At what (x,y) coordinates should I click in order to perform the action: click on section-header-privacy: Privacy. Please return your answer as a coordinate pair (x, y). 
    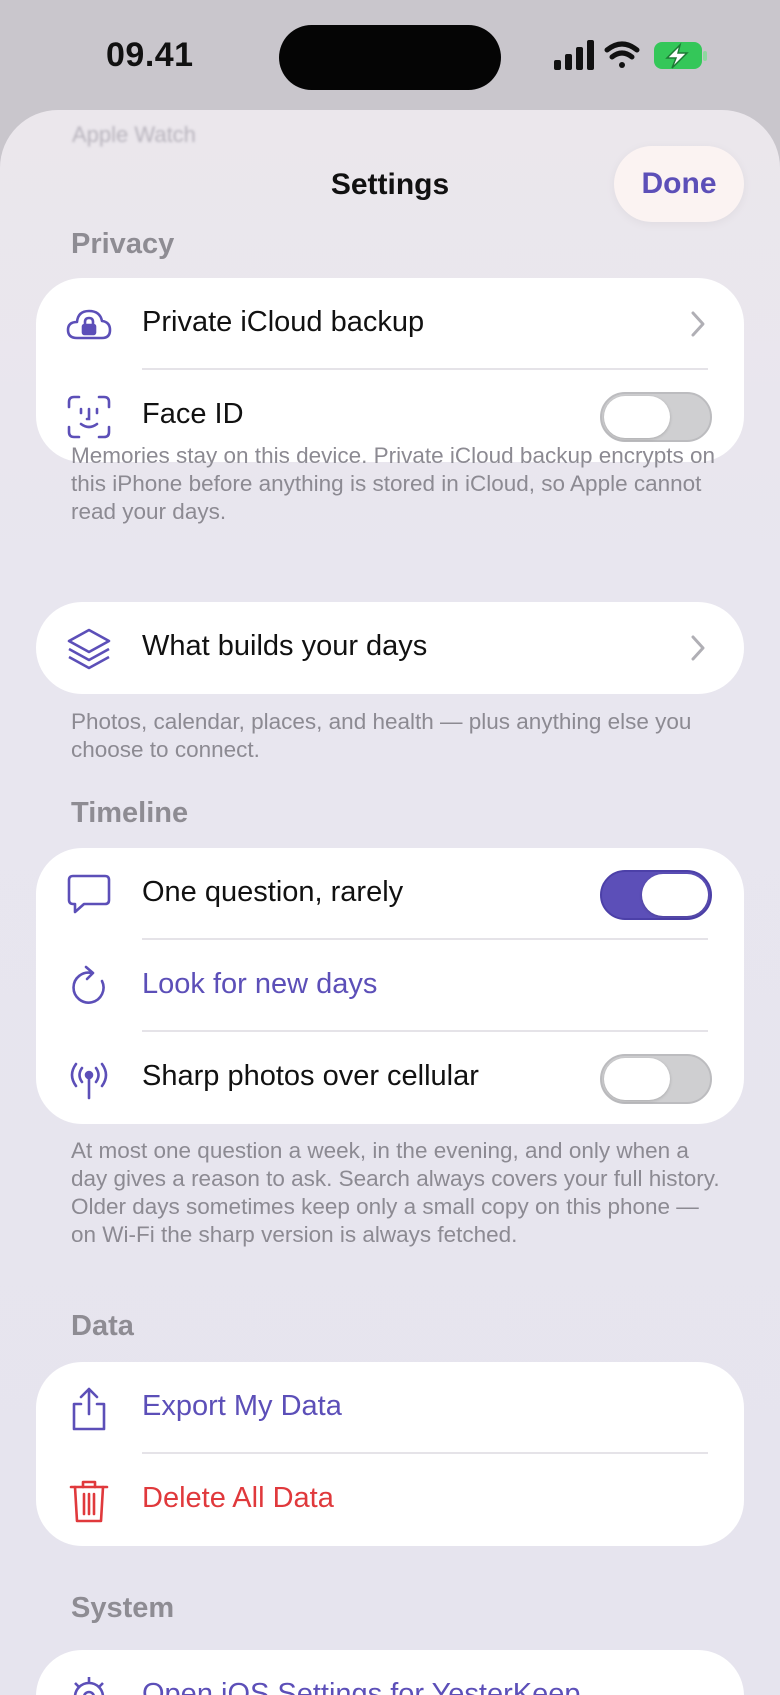
    Looking at the image, I should click on (123, 244).